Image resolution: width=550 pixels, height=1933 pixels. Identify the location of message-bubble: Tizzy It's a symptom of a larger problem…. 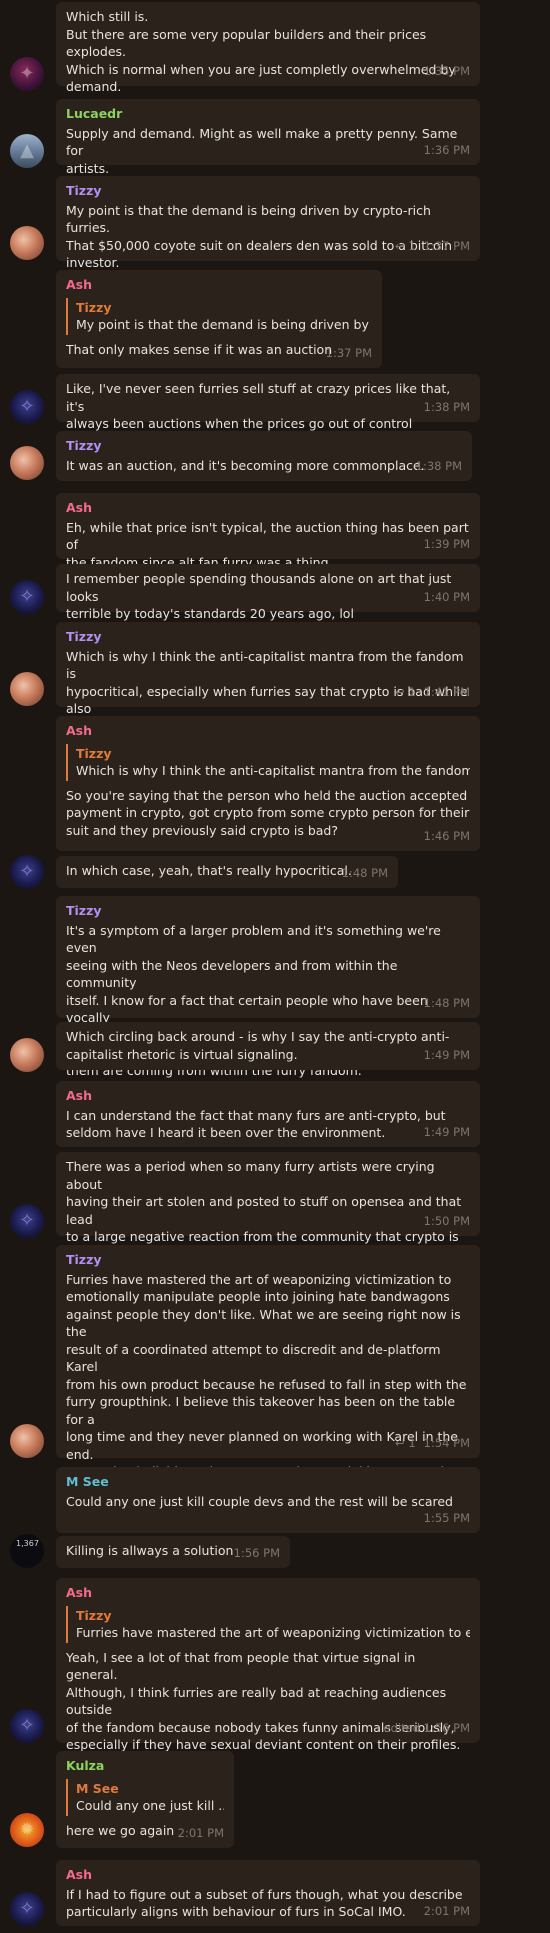
(268, 987).